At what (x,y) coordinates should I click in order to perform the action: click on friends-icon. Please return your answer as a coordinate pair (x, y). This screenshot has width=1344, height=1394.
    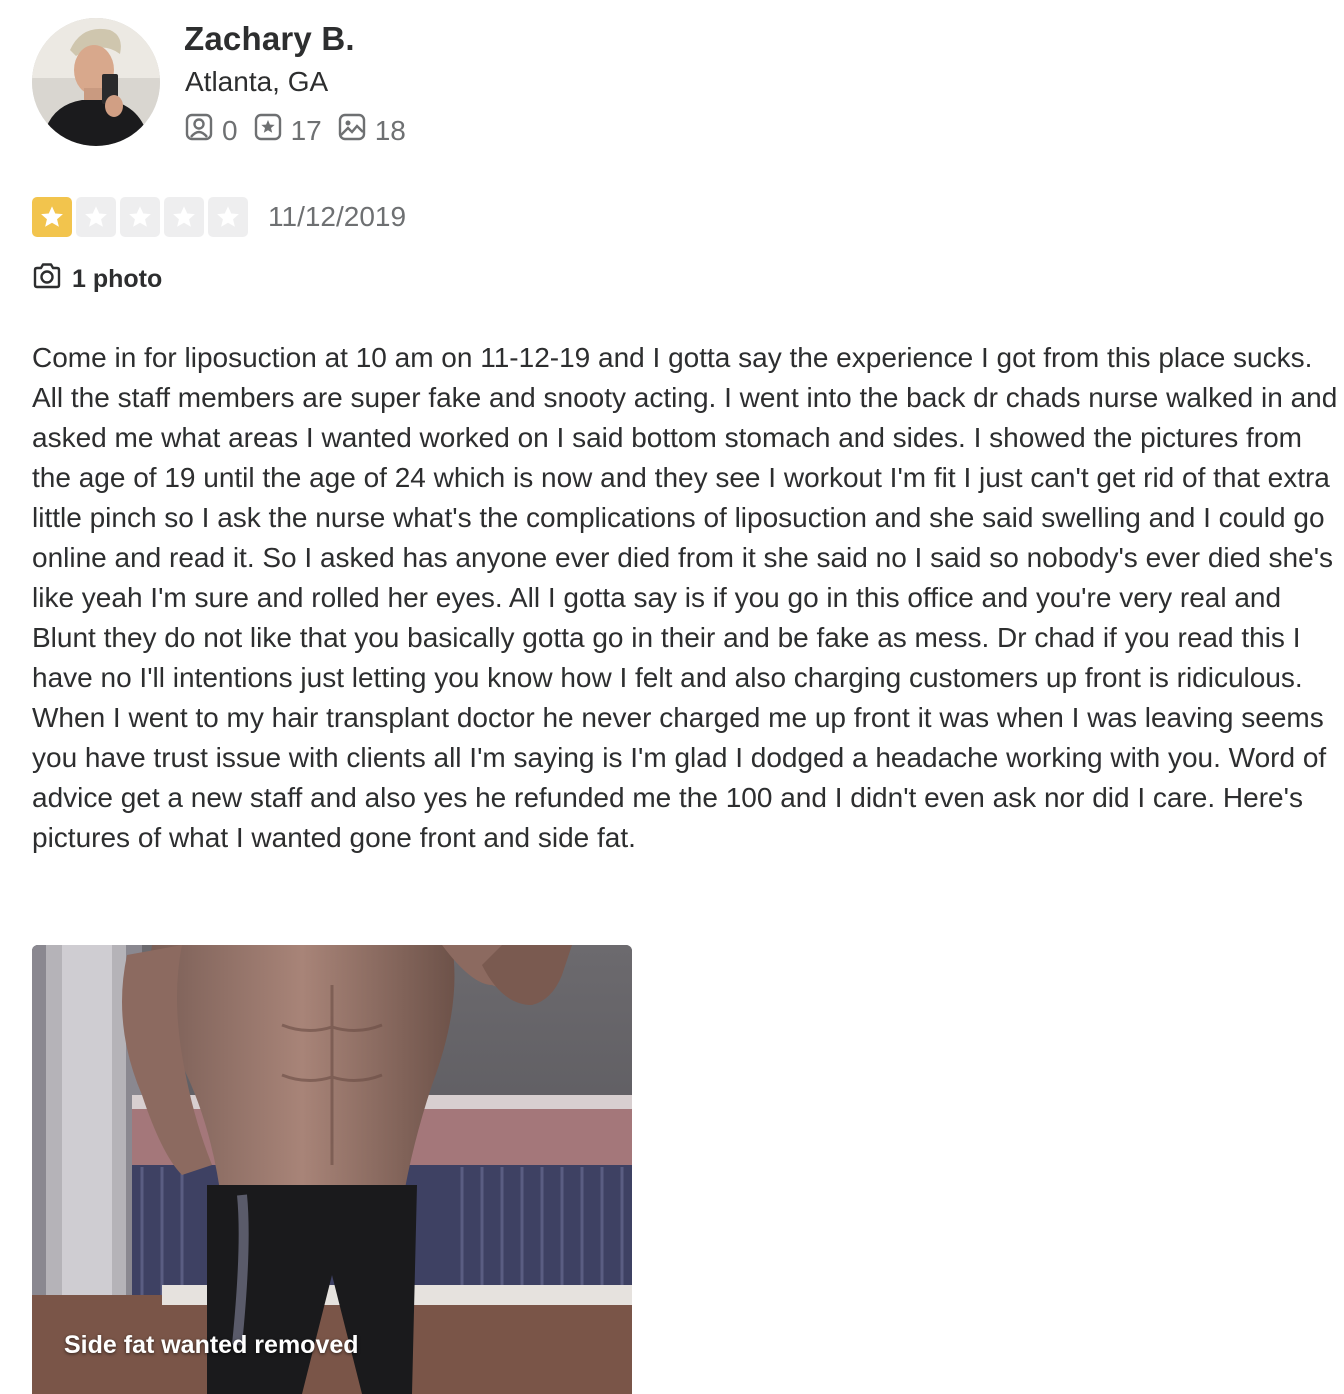
    Looking at the image, I should click on (203, 130).